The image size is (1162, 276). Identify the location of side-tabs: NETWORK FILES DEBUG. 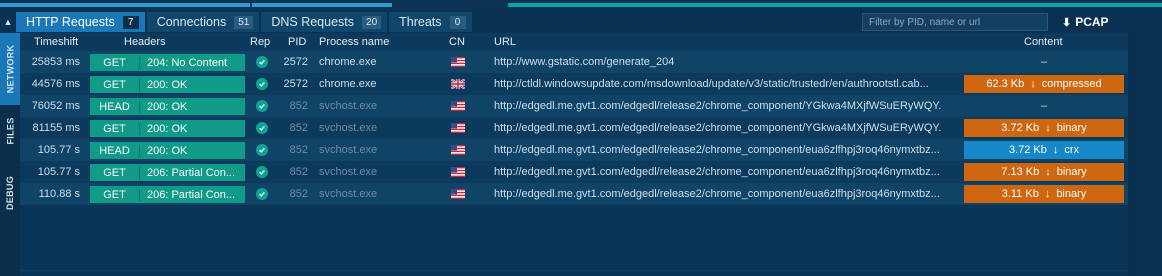
(10, 154).